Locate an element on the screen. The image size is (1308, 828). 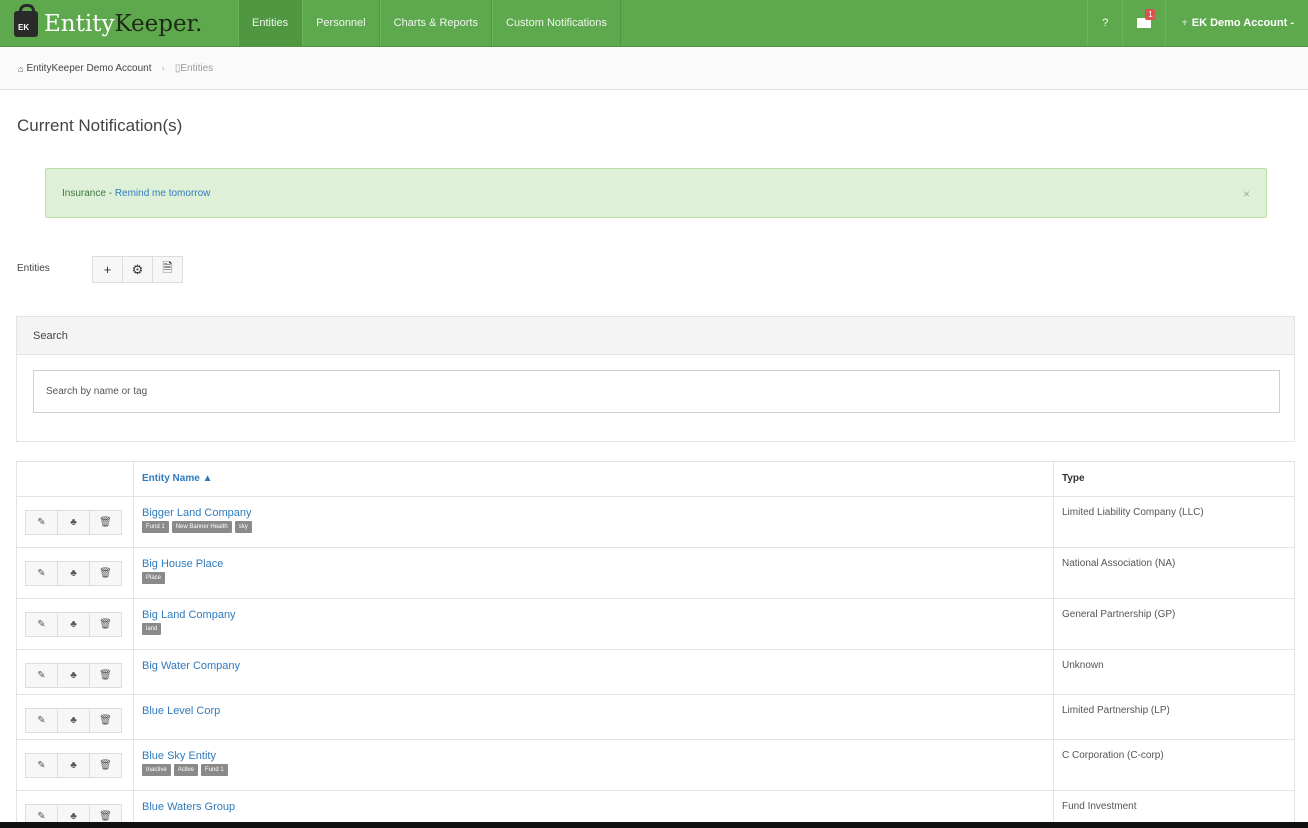
entity-name-link: Blue Sky Entity is located at coordinates (597, 756).